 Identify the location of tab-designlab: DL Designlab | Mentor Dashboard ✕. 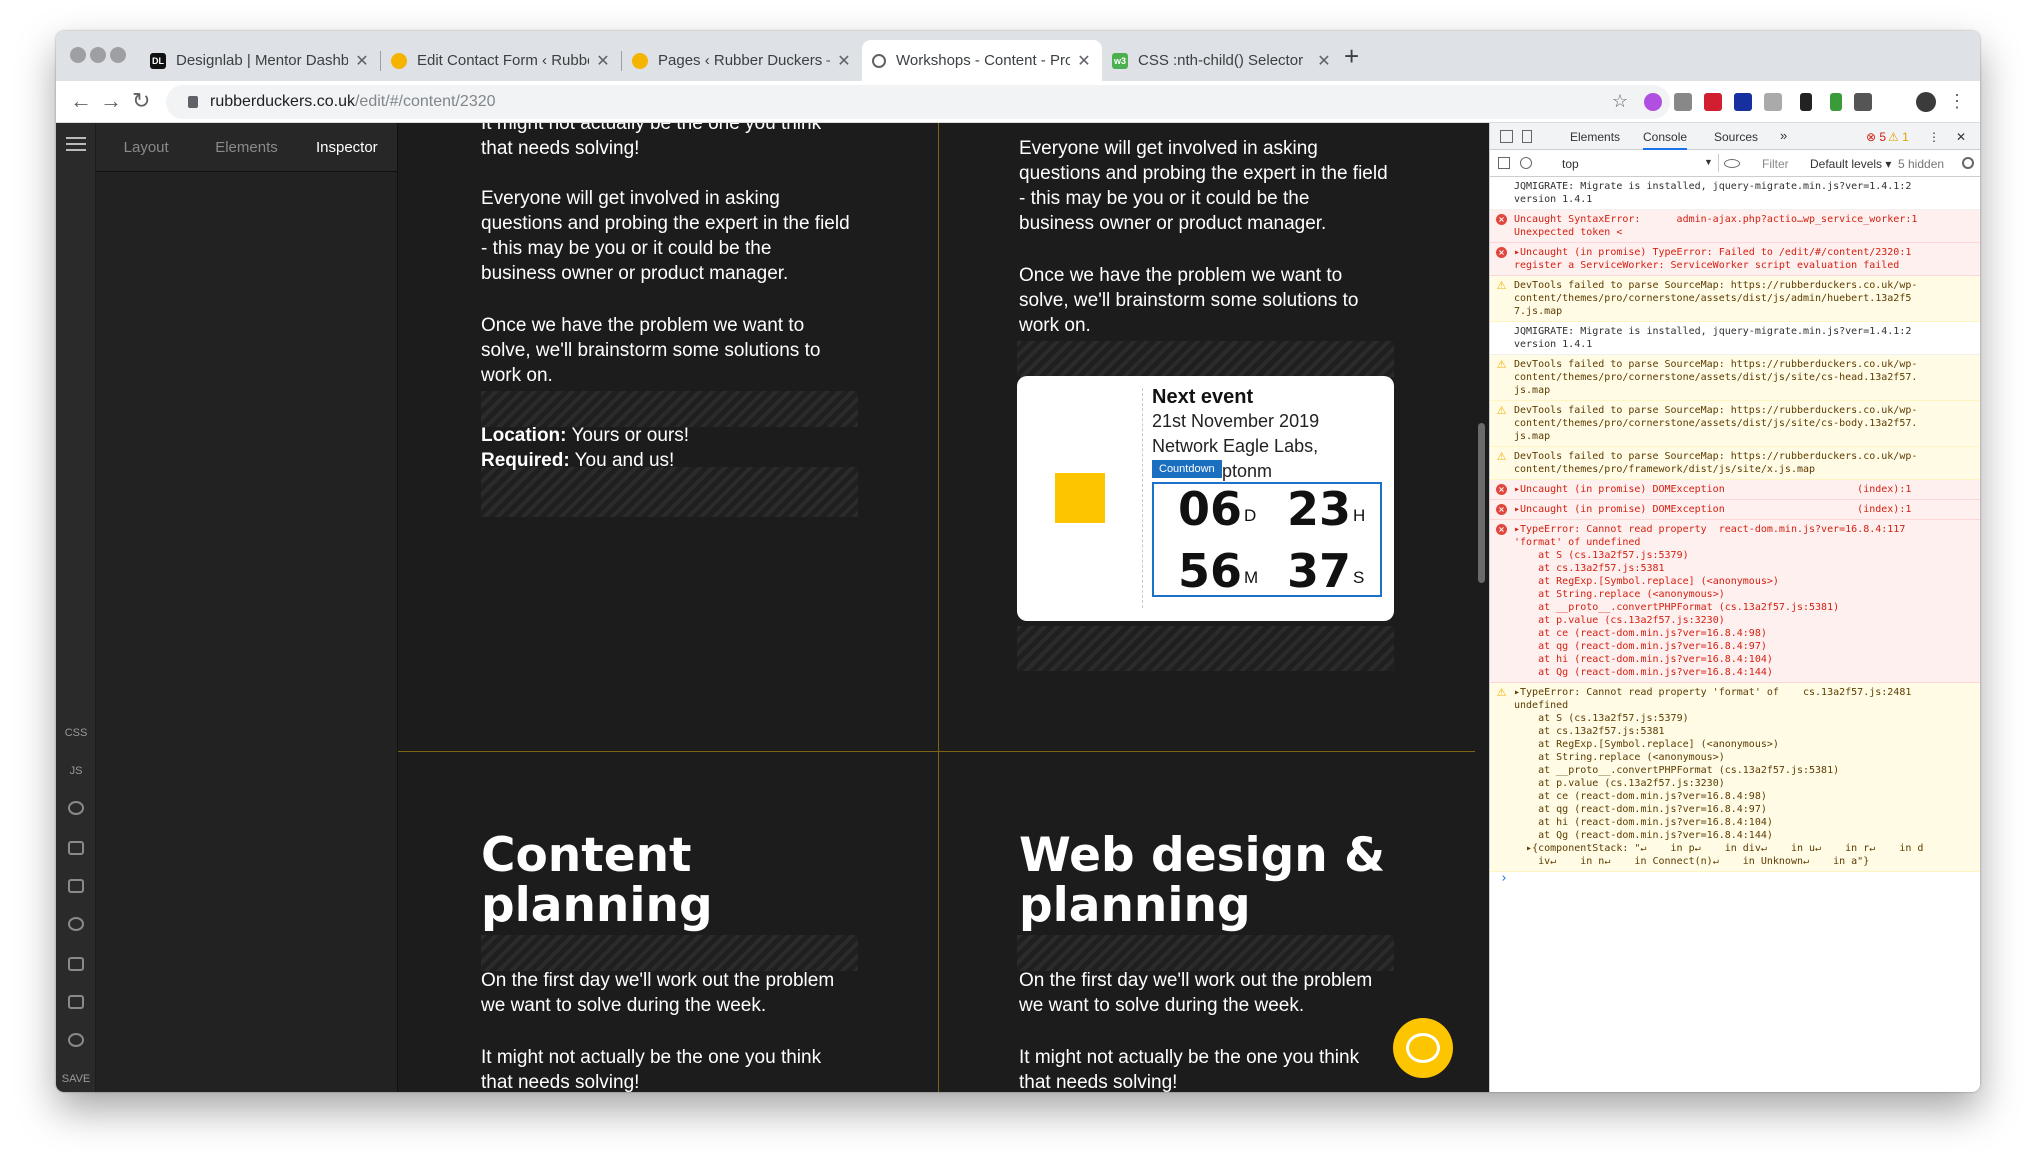
(260, 60).